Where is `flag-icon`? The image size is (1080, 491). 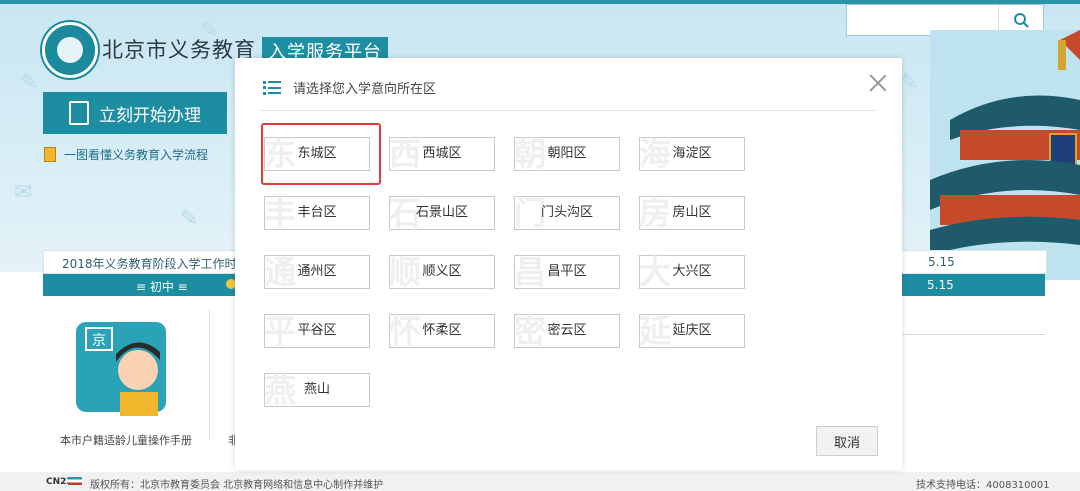
flag-icon is located at coordinates (75, 481).